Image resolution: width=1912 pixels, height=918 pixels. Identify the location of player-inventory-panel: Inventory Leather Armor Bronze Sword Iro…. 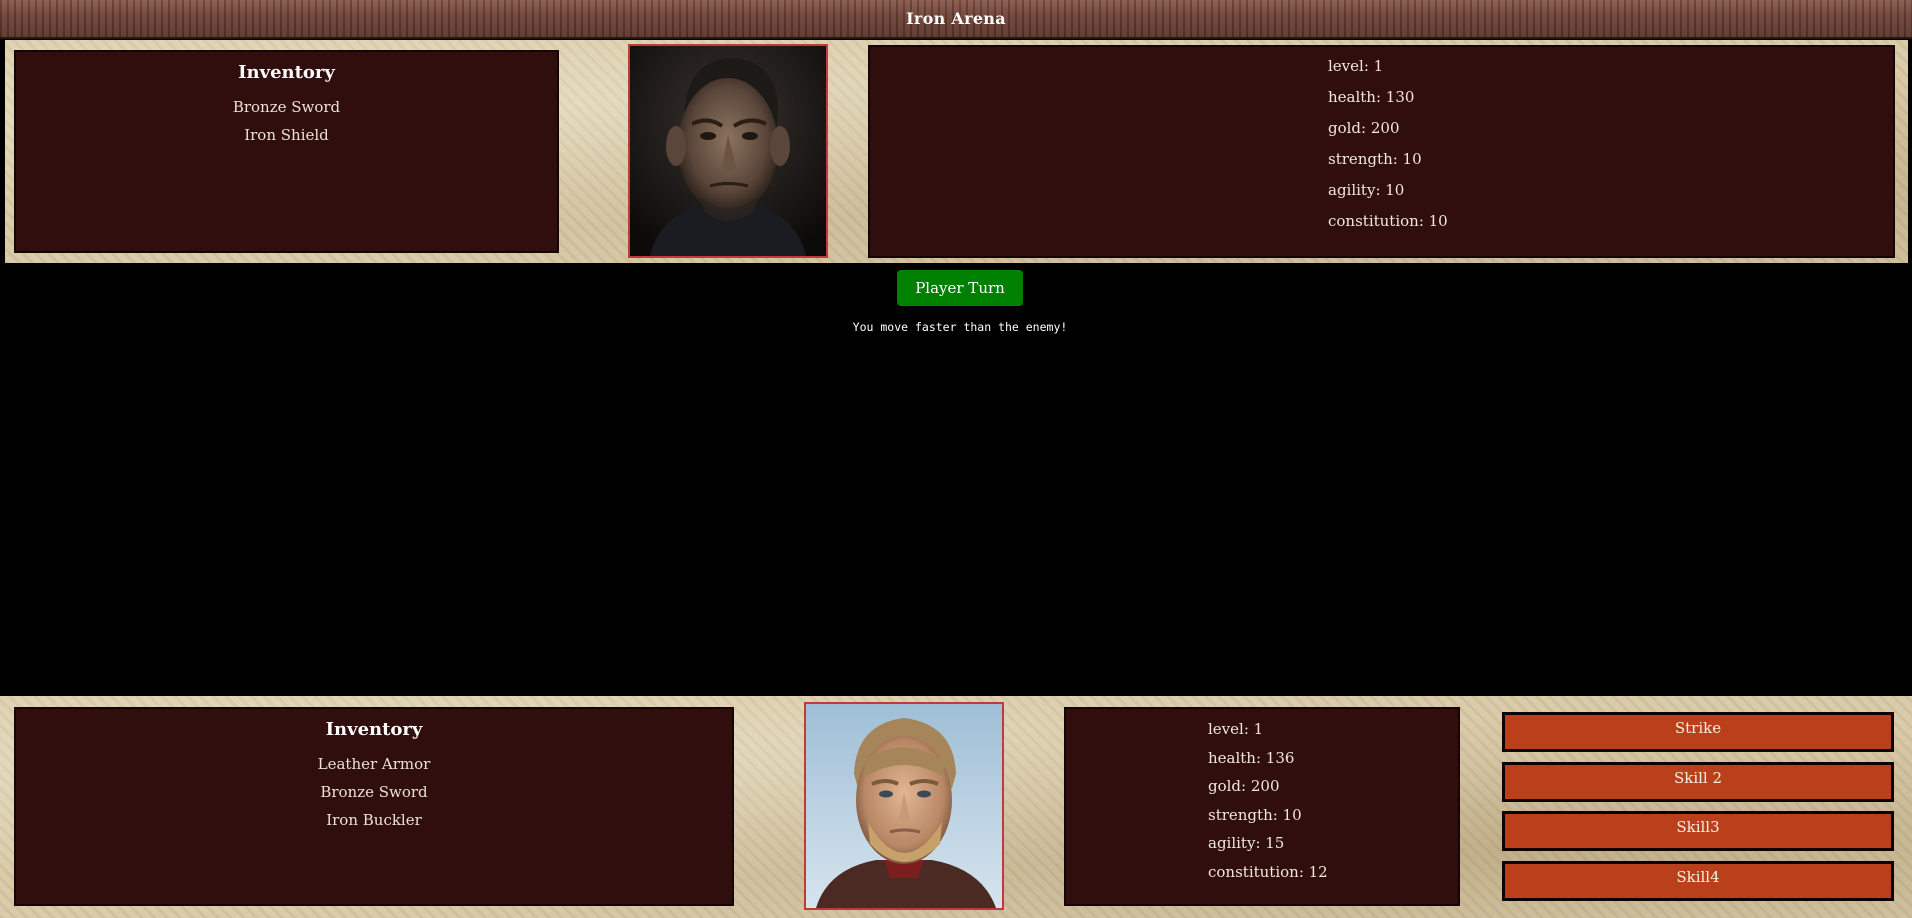
(374, 806).